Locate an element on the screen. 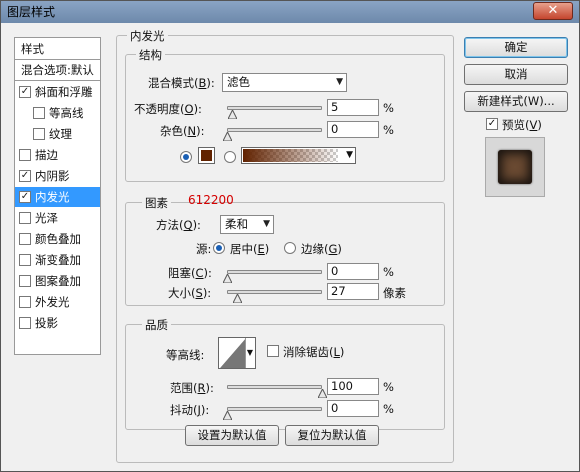  source-edge-radio is located at coordinates (290, 248).